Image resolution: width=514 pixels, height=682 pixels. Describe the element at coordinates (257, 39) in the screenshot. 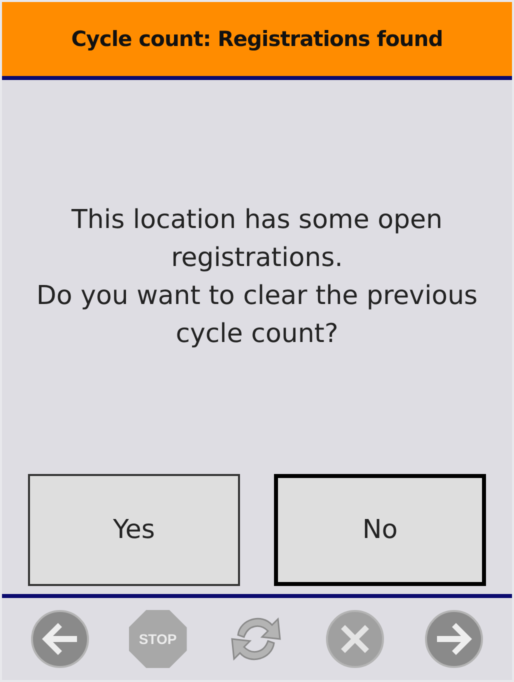

I see `dialog-title: Cycle count: Registrations found` at that location.